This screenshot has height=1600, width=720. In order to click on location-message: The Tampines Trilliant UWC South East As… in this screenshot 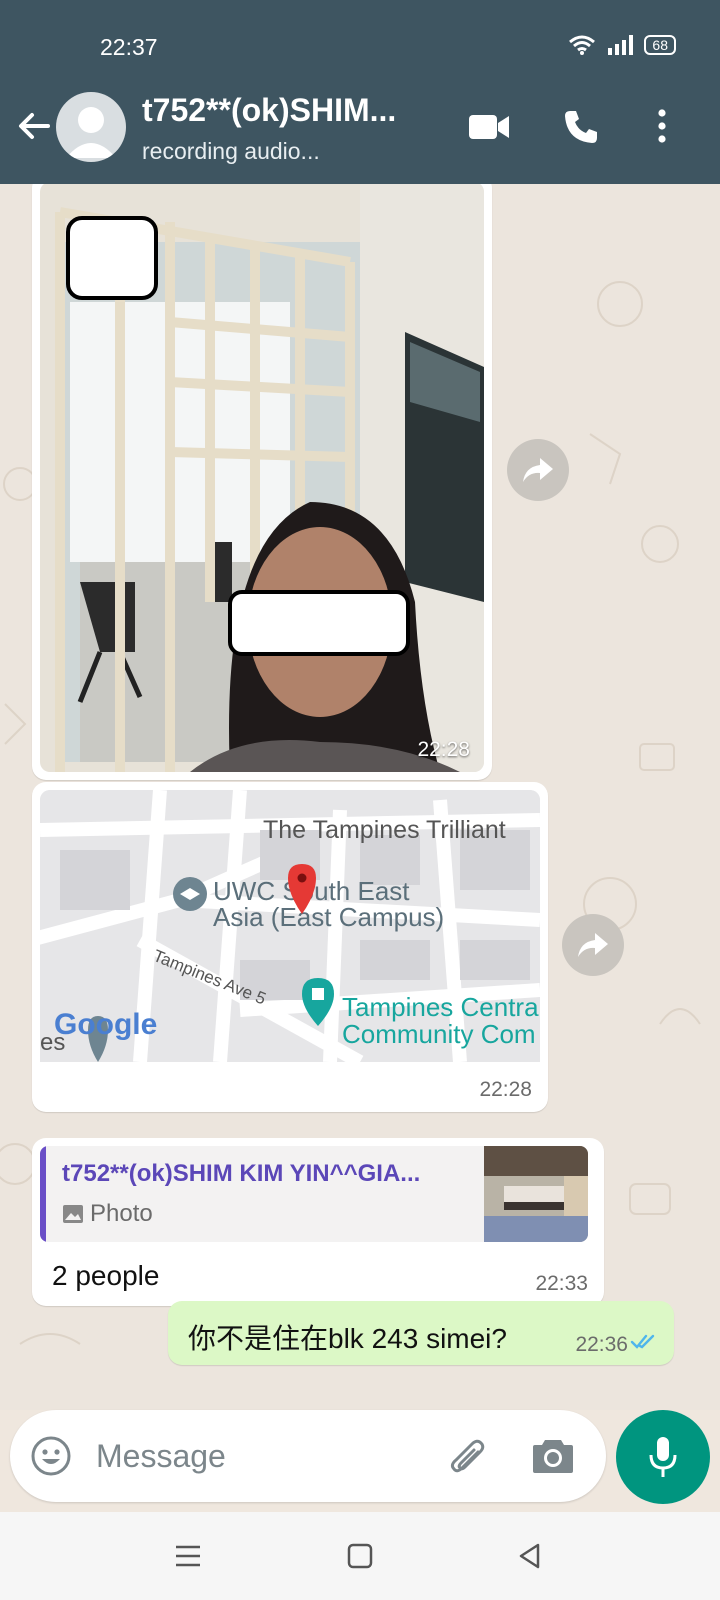, I will do `click(290, 947)`.